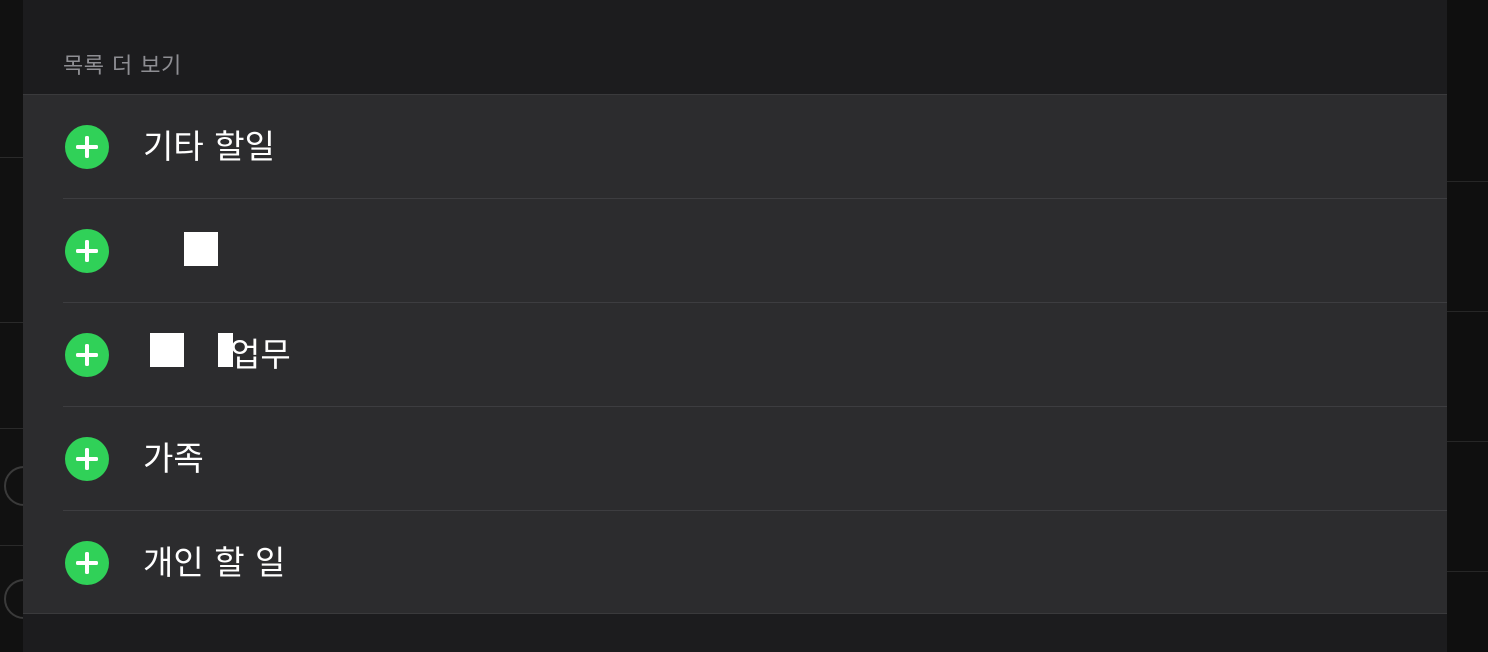 The image size is (1488, 652). Describe the element at coordinates (1467, 326) in the screenshot. I see `background-list-right` at that location.